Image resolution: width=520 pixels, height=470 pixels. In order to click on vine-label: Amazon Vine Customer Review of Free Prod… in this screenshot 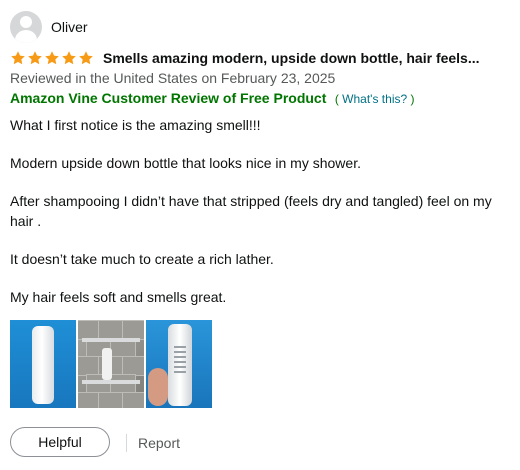, I will do `click(168, 98)`.